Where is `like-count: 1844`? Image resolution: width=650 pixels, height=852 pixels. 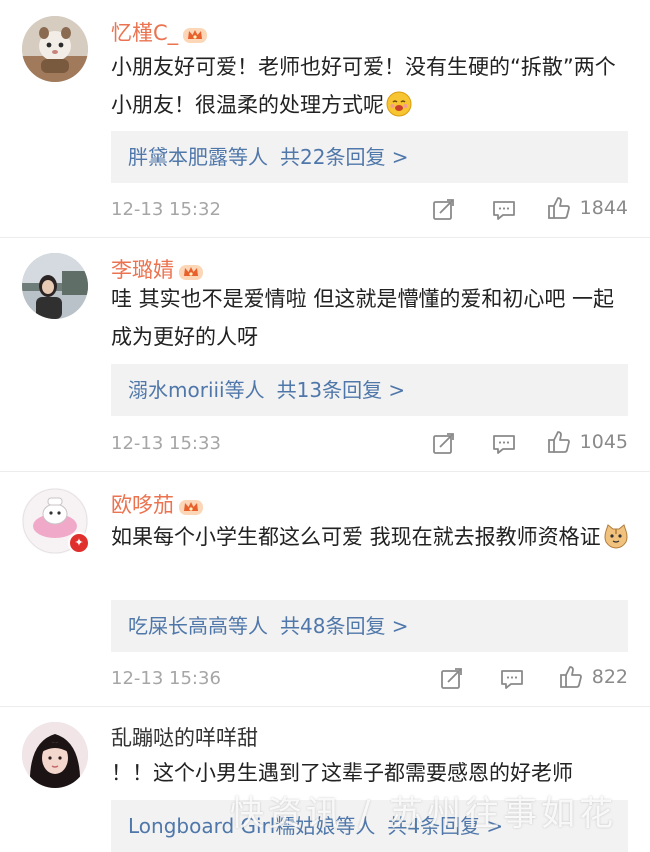
like-count: 1844 is located at coordinates (603, 208).